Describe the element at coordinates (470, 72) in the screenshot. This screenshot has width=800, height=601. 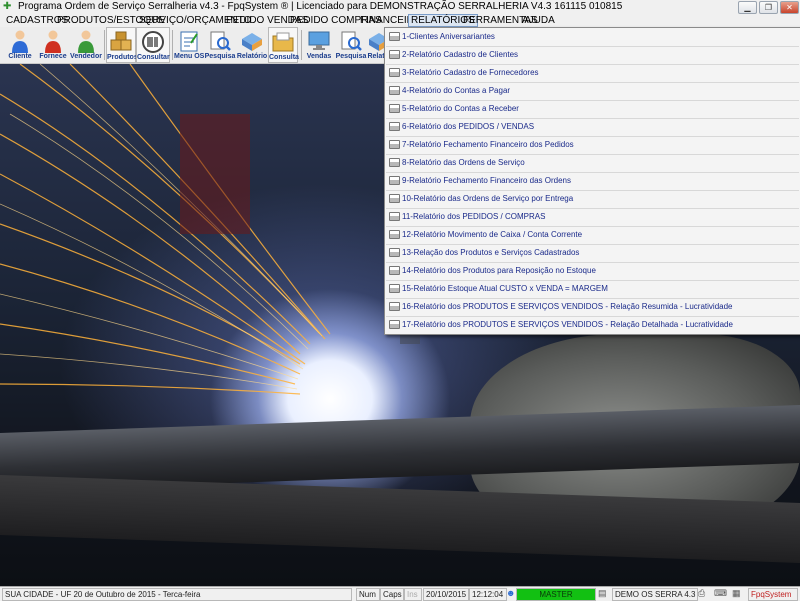
I see `report-item-label: 3-Relatório Cadastro de Fornecedores` at that location.